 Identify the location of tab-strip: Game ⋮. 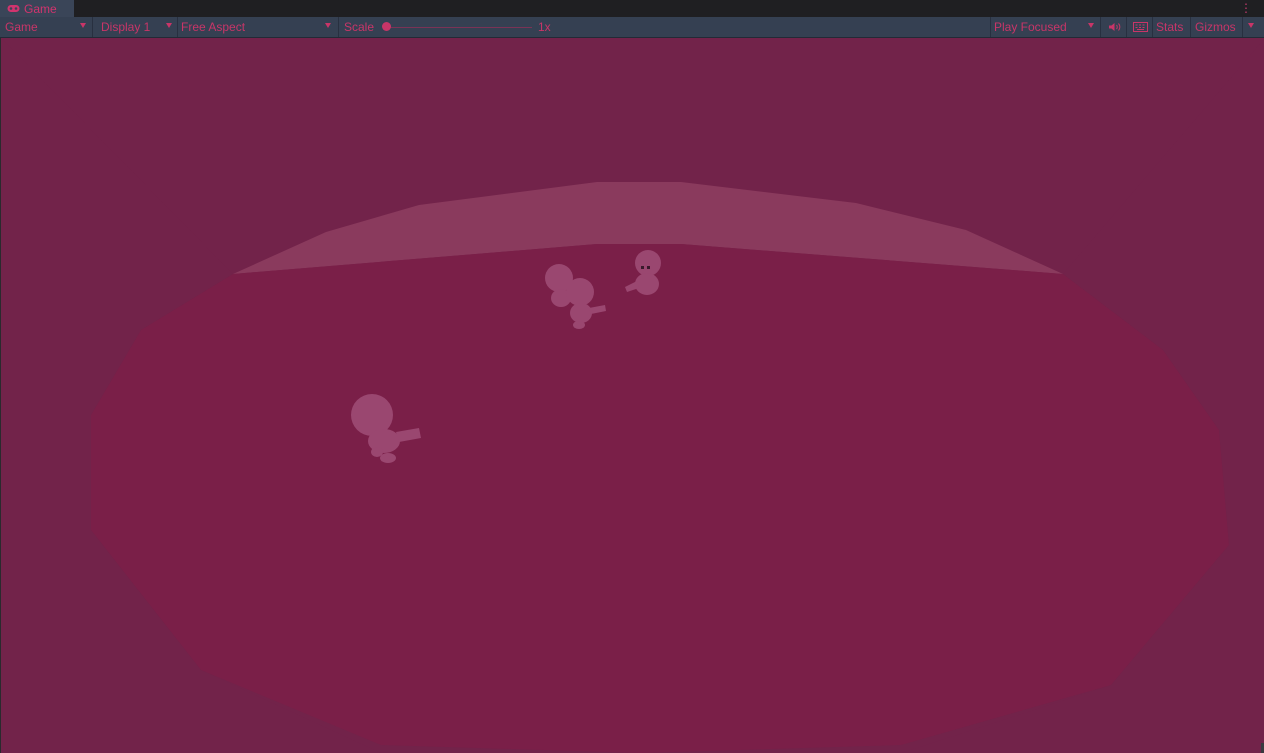
(632, 8).